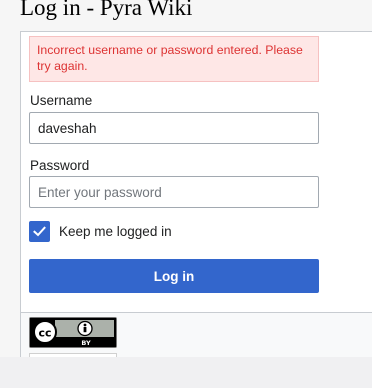  Describe the element at coordinates (106, 10) in the screenshot. I see `page-title: Log in - Pyra Wiki` at that location.